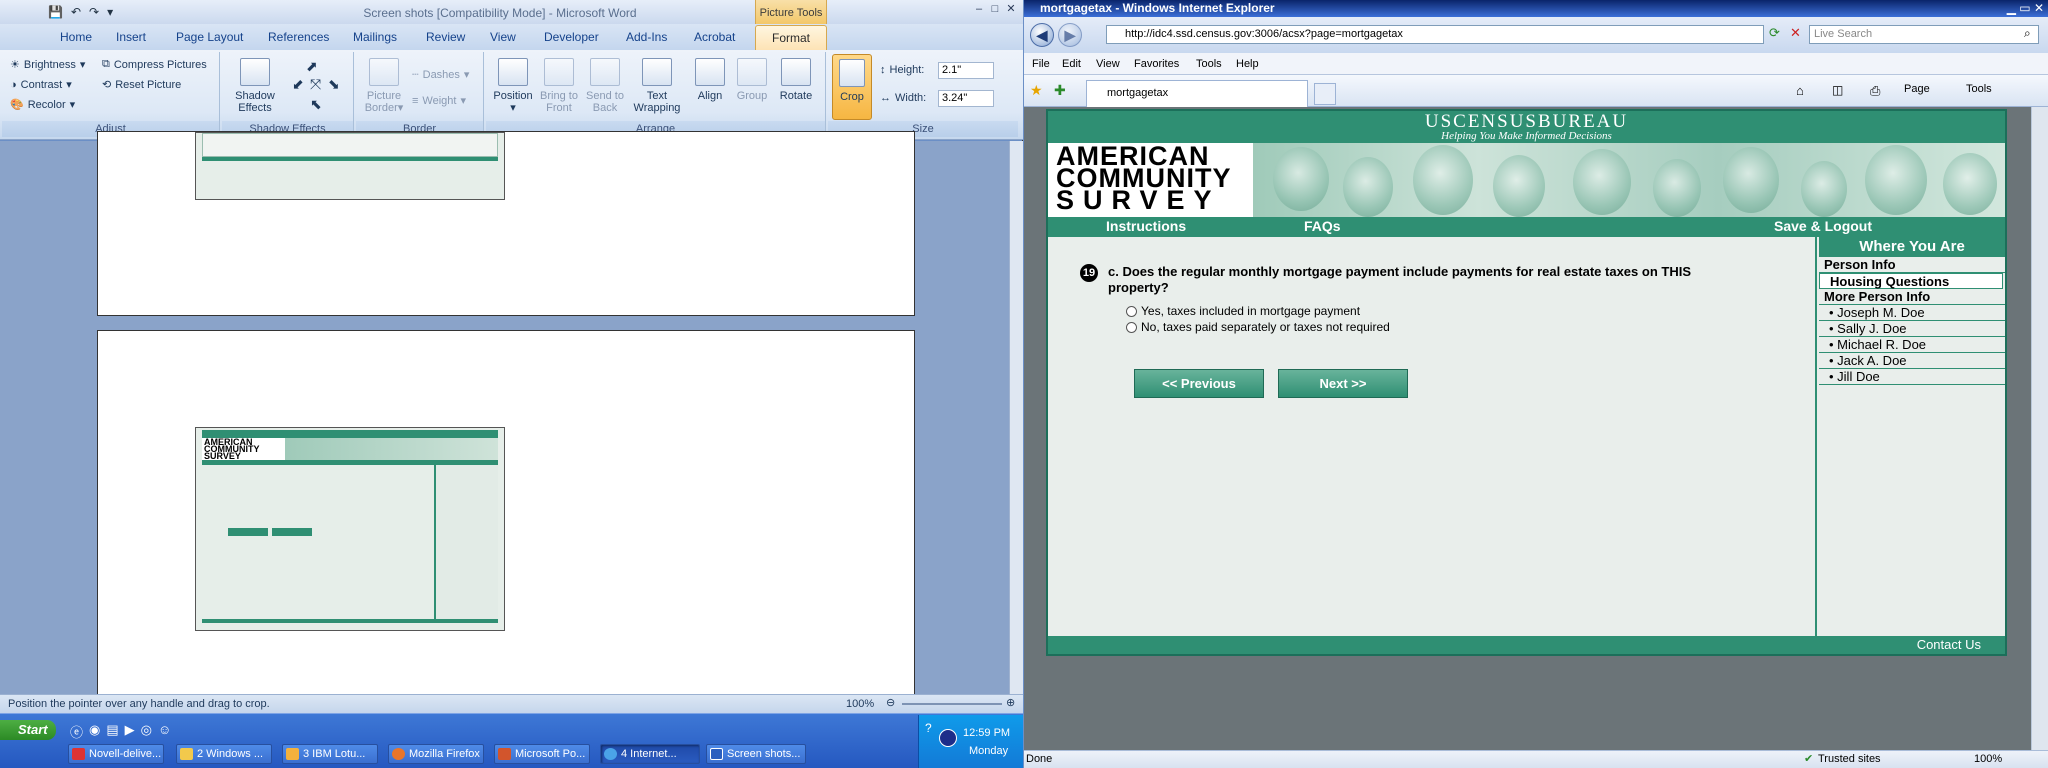 The height and width of the screenshot is (768, 2048). What do you see at coordinates (55, 12) in the screenshot?
I see `save-icon: 💾` at bounding box center [55, 12].